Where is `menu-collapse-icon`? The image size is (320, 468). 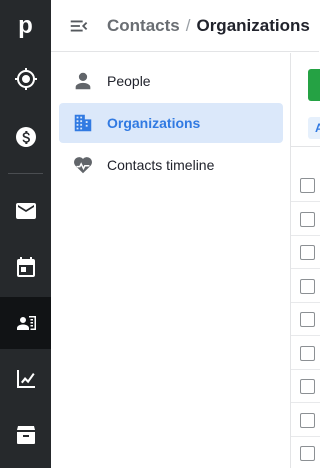 menu-collapse-icon is located at coordinates (79, 25).